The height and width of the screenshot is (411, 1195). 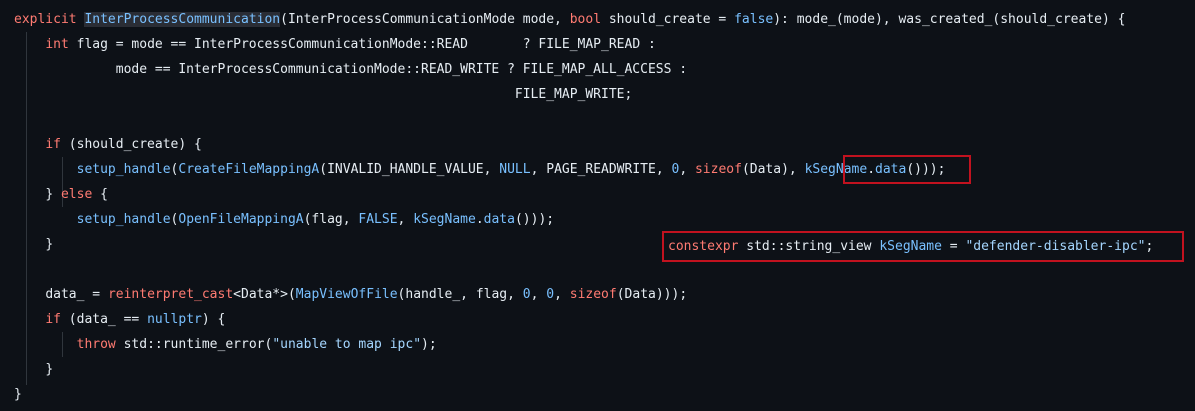 What do you see at coordinates (241, 219) in the screenshot?
I see `function-call: OpenFileMappingA` at bounding box center [241, 219].